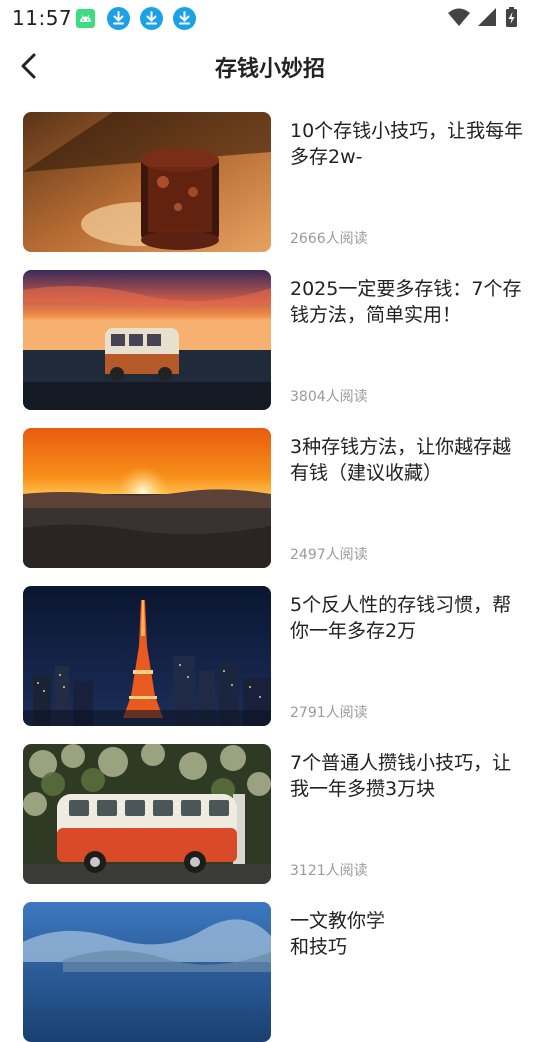  What do you see at coordinates (270, 18) in the screenshot?
I see `status-bar: 11:57` at bounding box center [270, 18].